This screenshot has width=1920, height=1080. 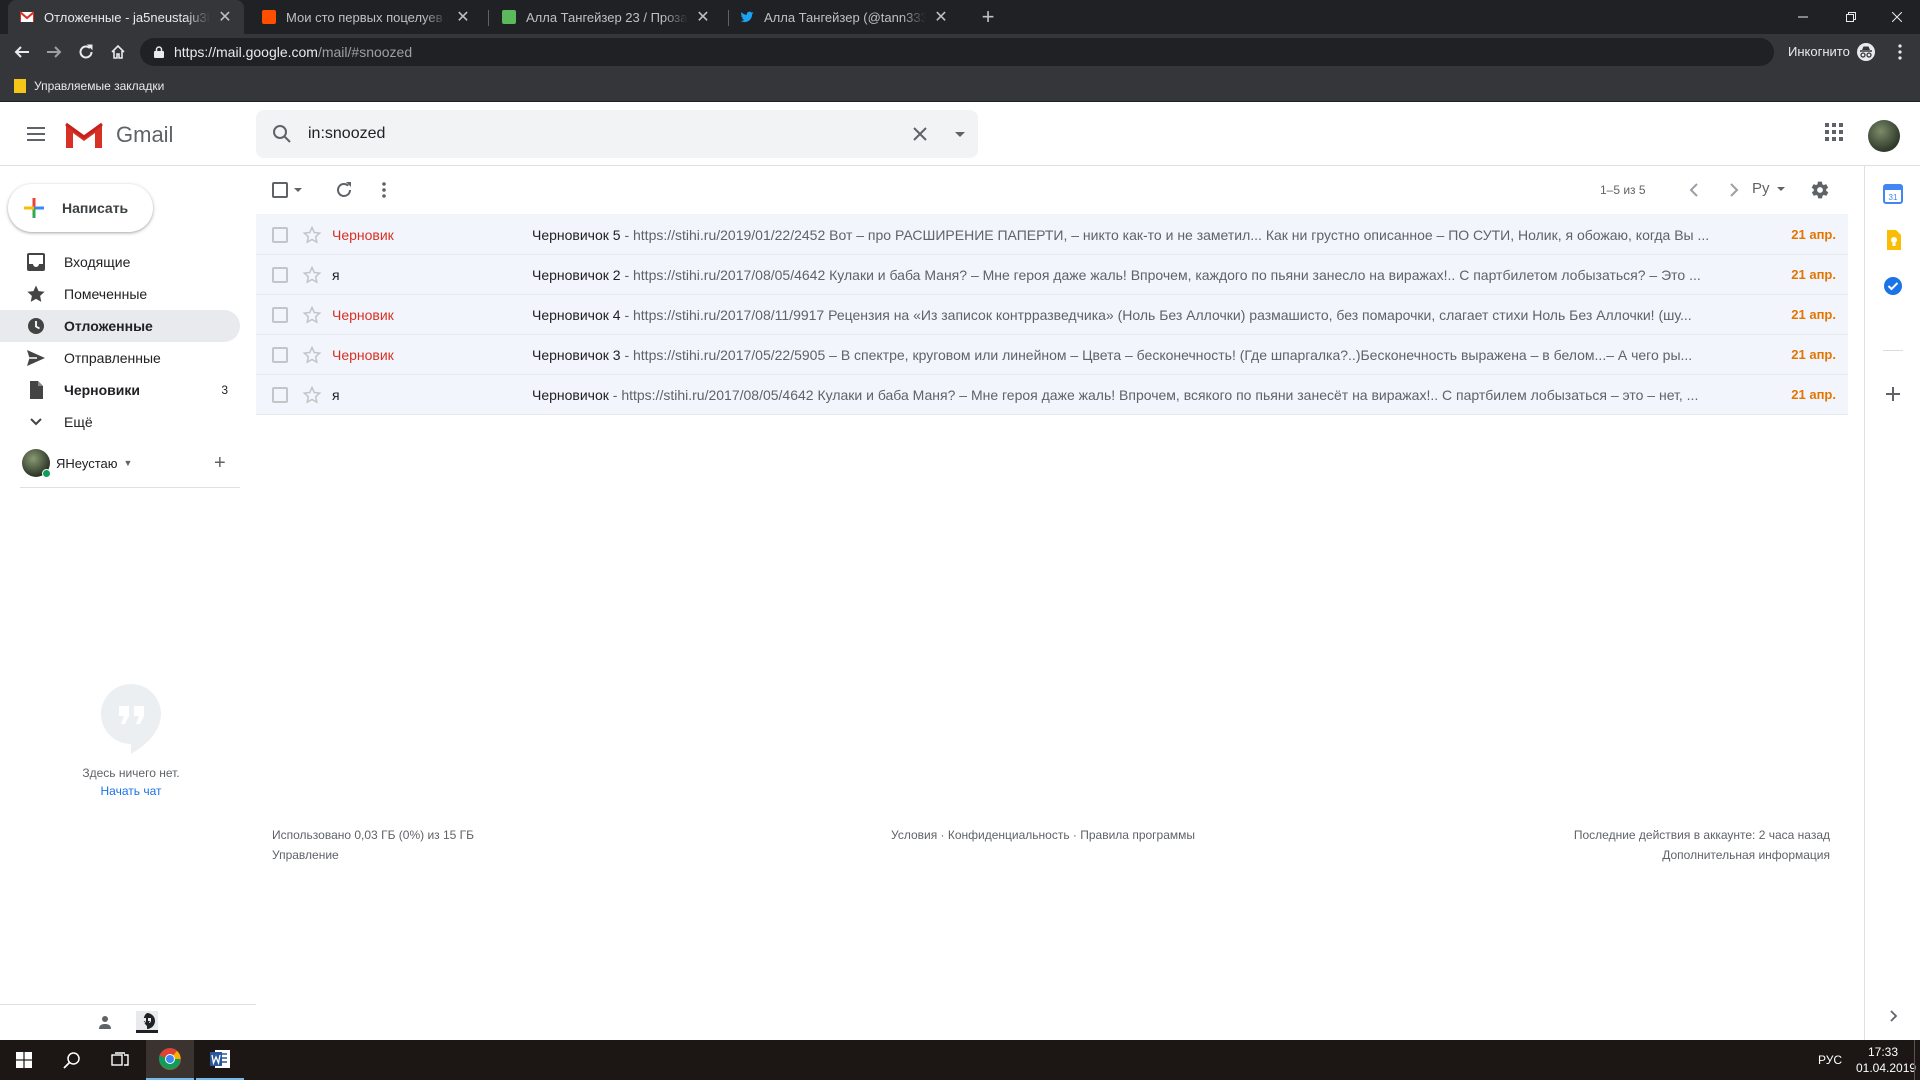 What do you see at coordinates (170, 1060) in the screenshot?
I see `chrome-taskbar-icon` at bounding box center [170, 1060].